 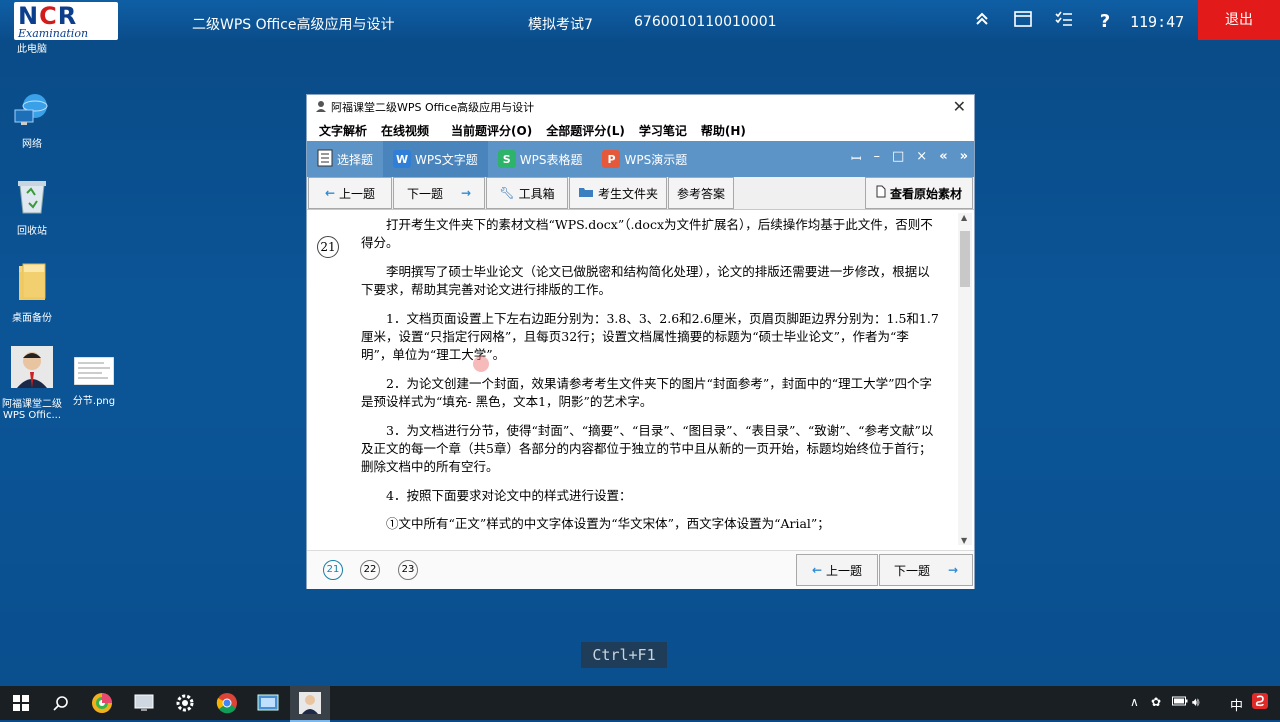 What do you see at coordinates (433, 107) in the screenshot?
I see `window-title: 阿福课堂二级WPS Office高级应用与设计` at bounding box center [433, 107].